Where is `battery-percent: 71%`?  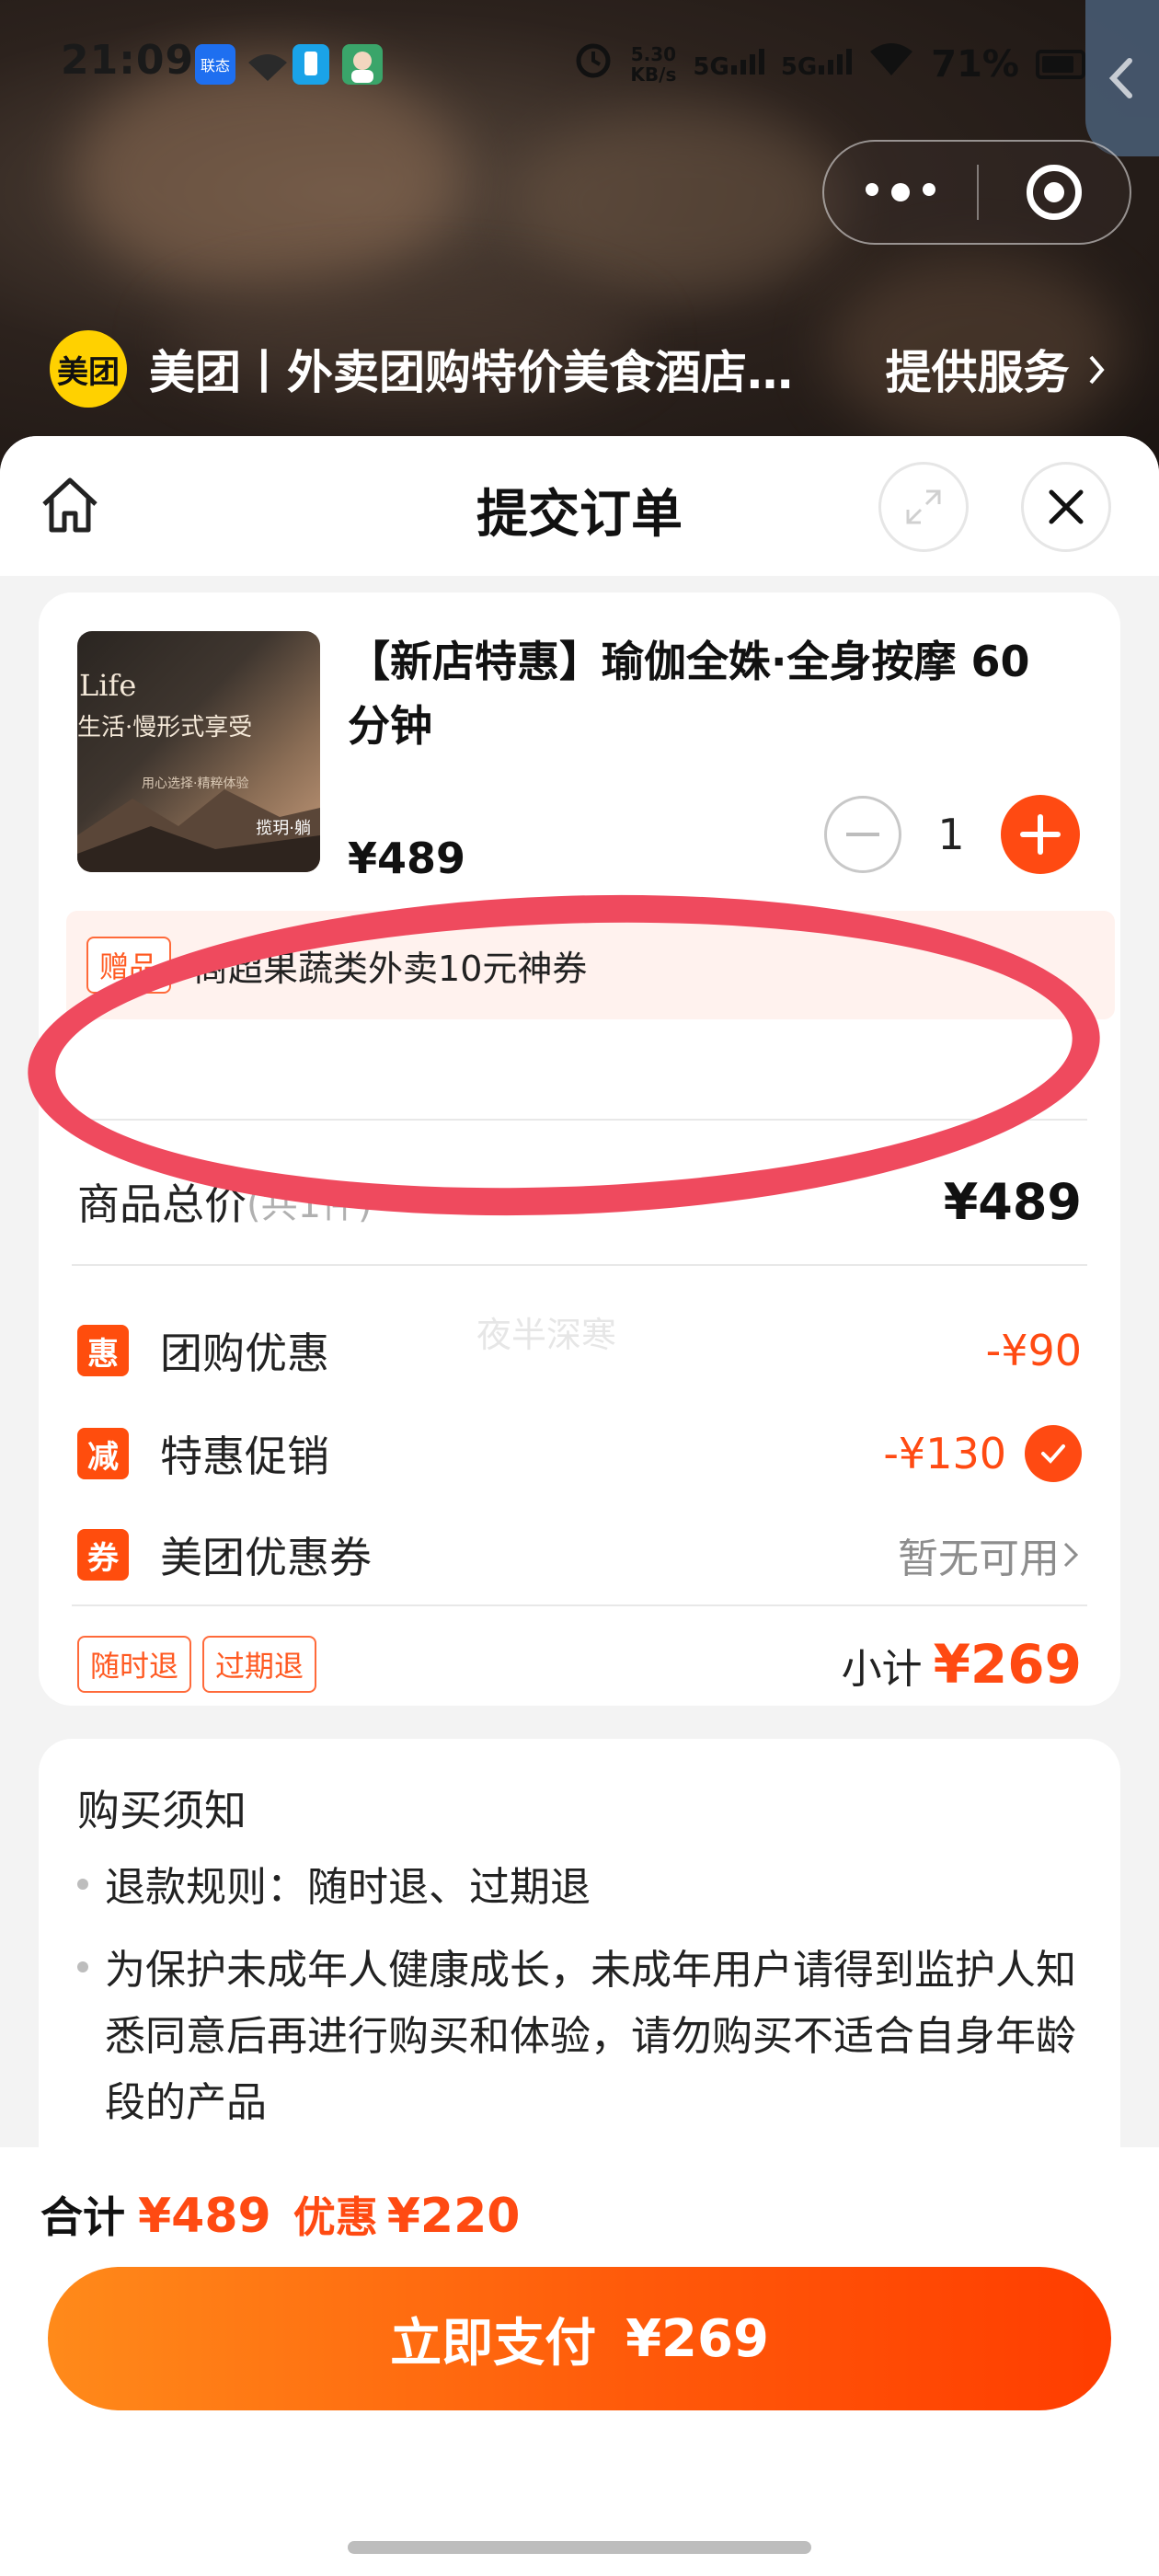
battery-percent: 71% is located at coordinates (975, 64).